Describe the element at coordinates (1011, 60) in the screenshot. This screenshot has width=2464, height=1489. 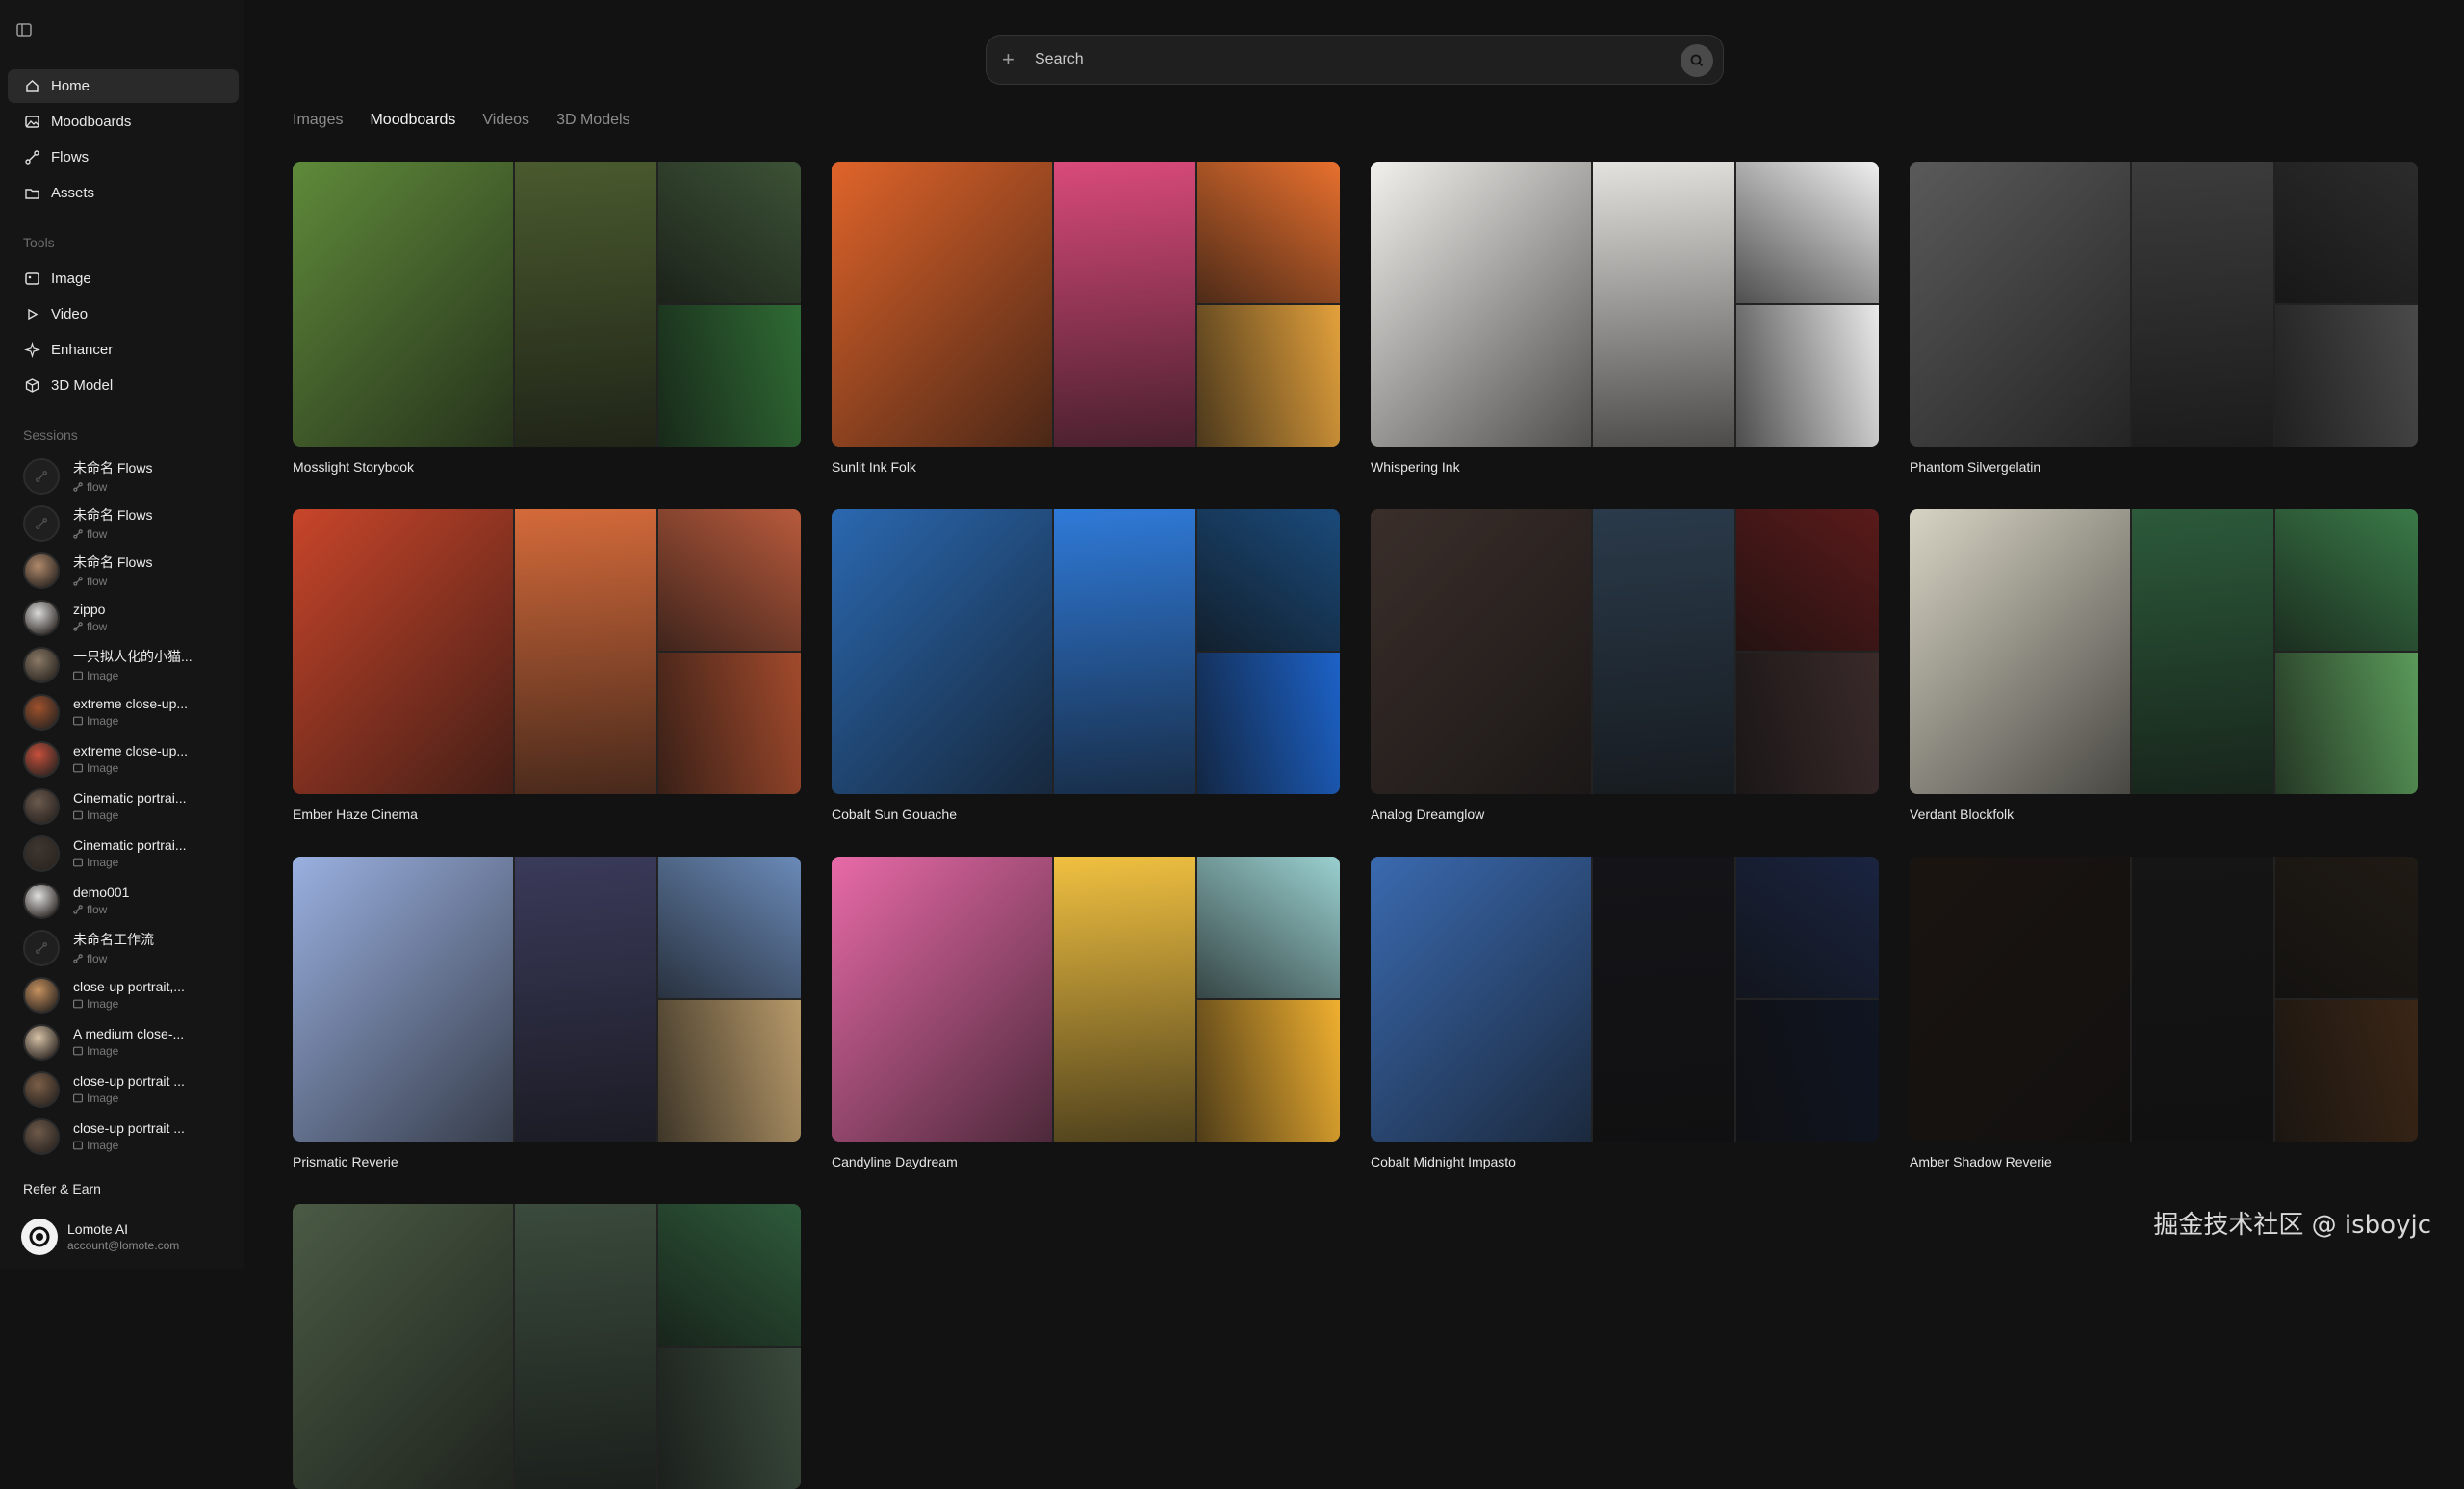
I see `plus-icon: +` at that location.